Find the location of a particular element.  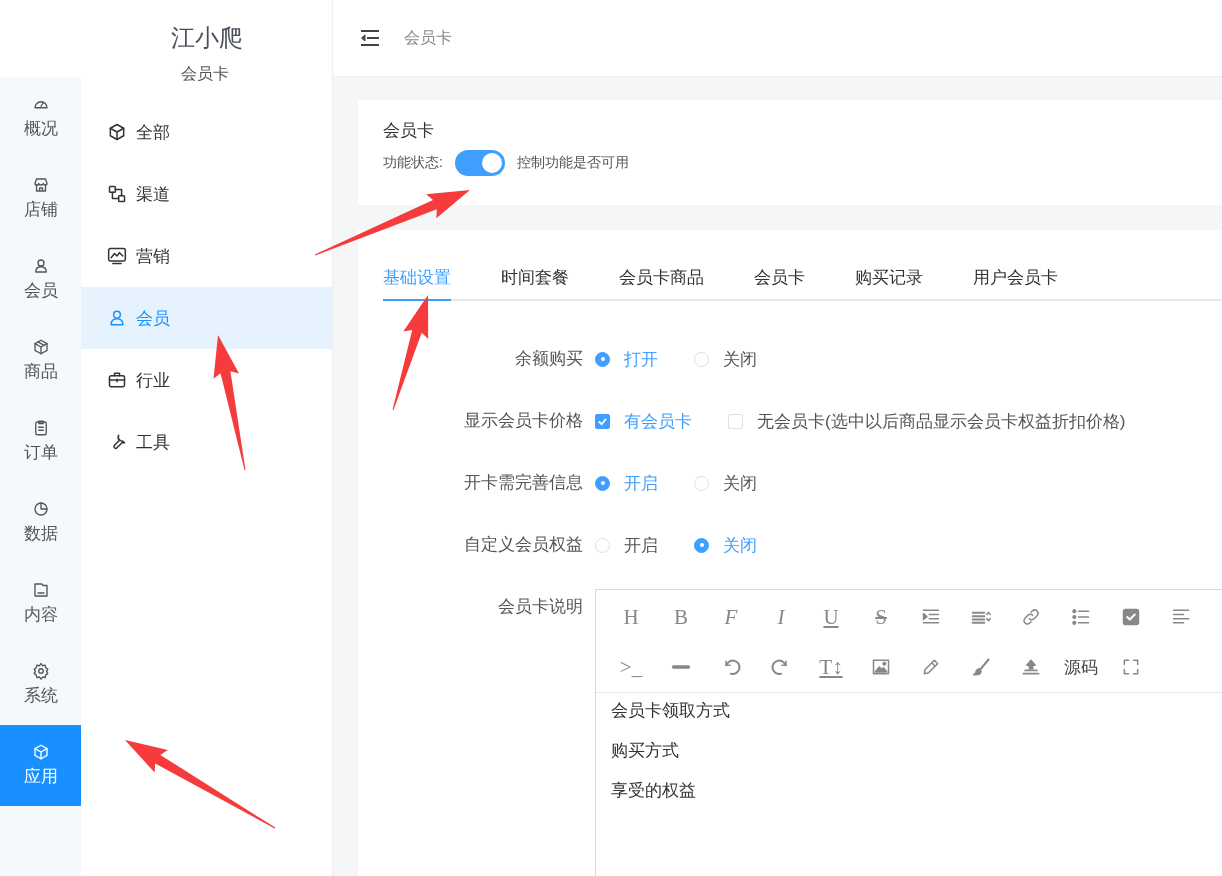

nav-item: 会员 is located at coordinates (40, 279).